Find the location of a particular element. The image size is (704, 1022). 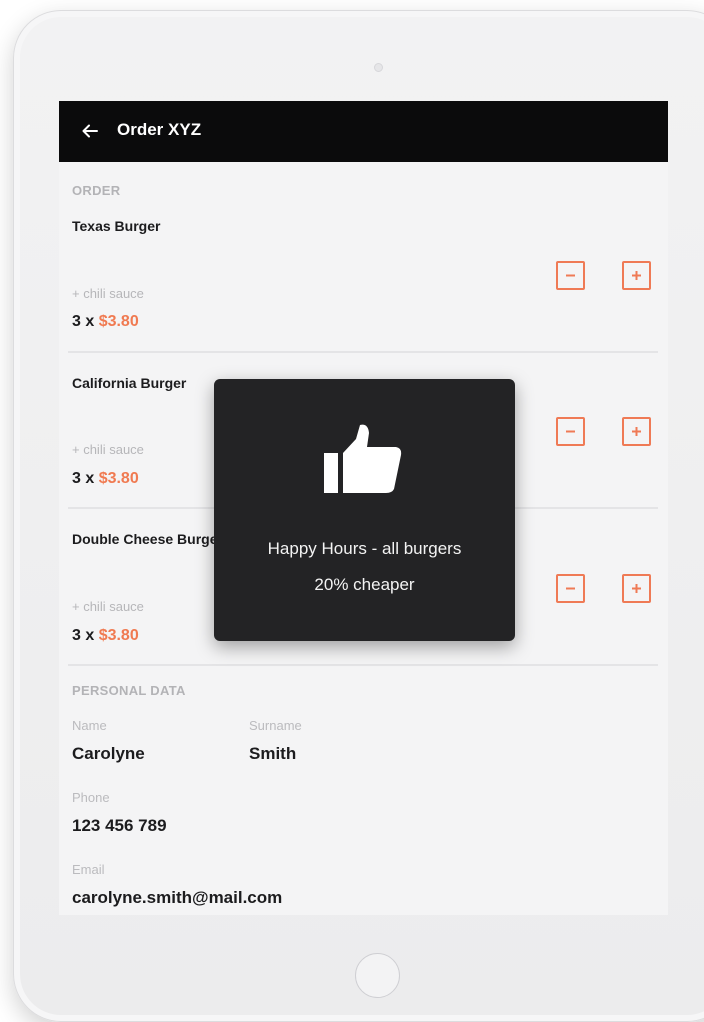

home-button is located at coordinates (377, 975).